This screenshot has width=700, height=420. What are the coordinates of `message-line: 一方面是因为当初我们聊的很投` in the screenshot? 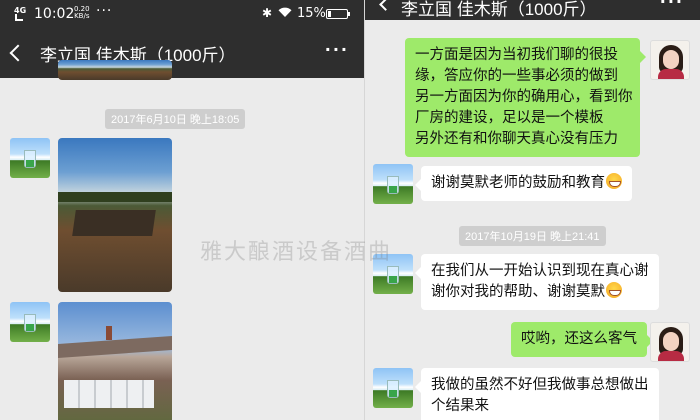 It's located at (516, 55).